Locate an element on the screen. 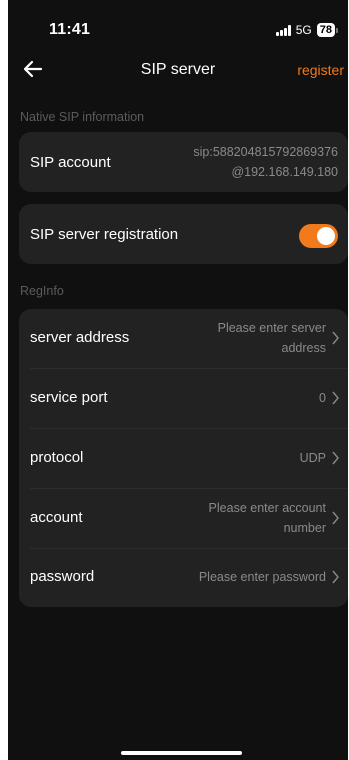  service-port-row: service port 0 is located at coordinates (183, 398).